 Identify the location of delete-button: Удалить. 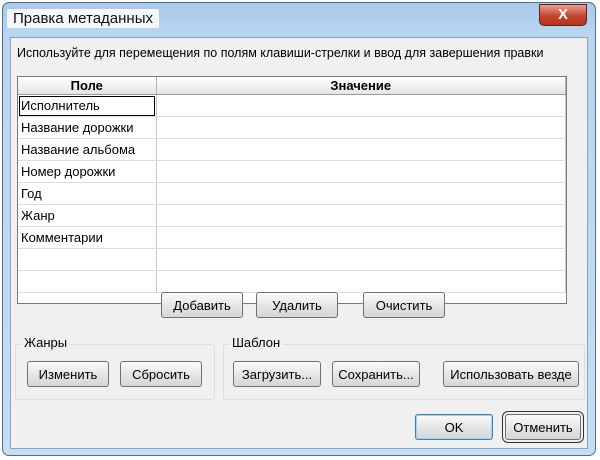
(297, 305).